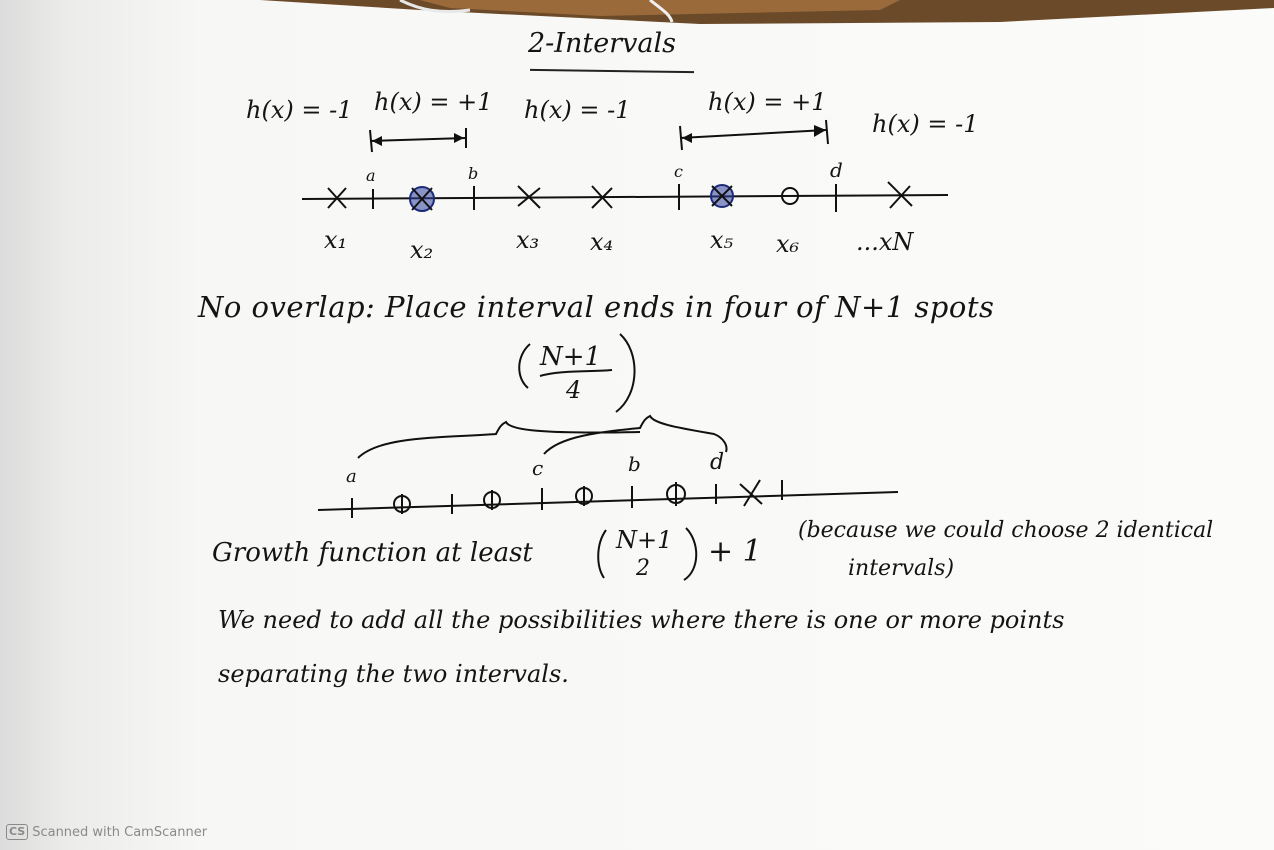 Image resolution: width=1274 pixels, height=850 pixels. I want to click on camscanner-logo-icon: CS, so click(17, 832).